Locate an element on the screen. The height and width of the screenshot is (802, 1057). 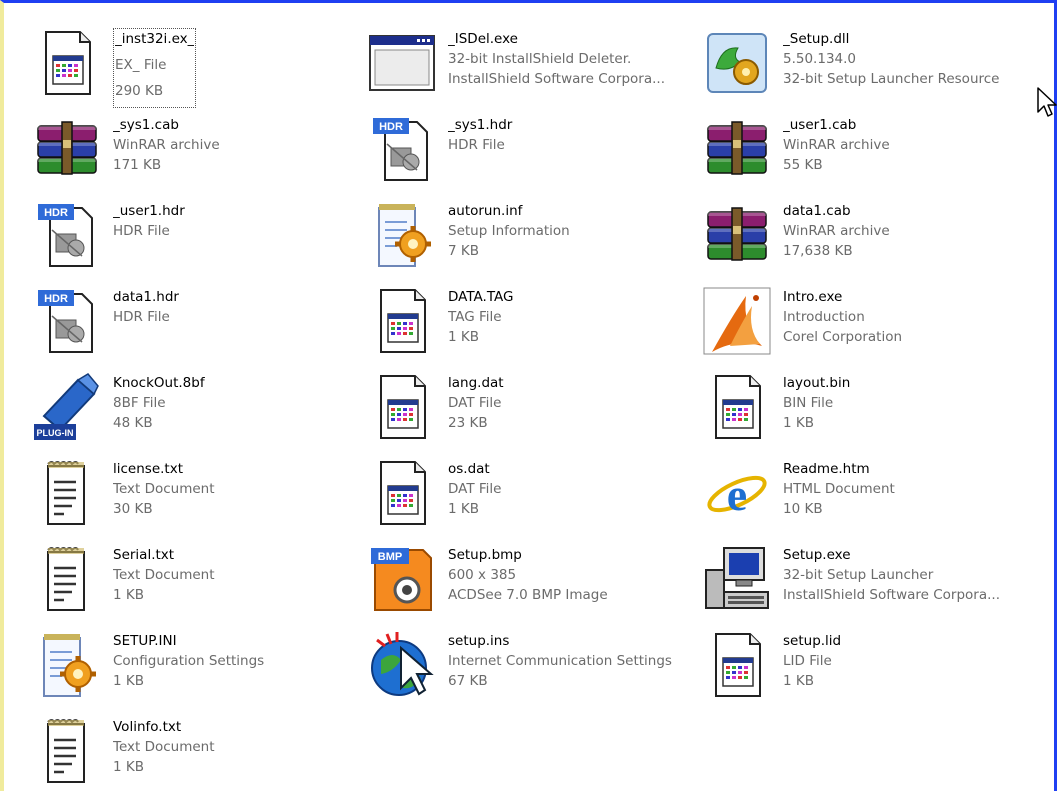
file-label: lang.dat DAT File 23 KB is located at coordinates (572, 403).